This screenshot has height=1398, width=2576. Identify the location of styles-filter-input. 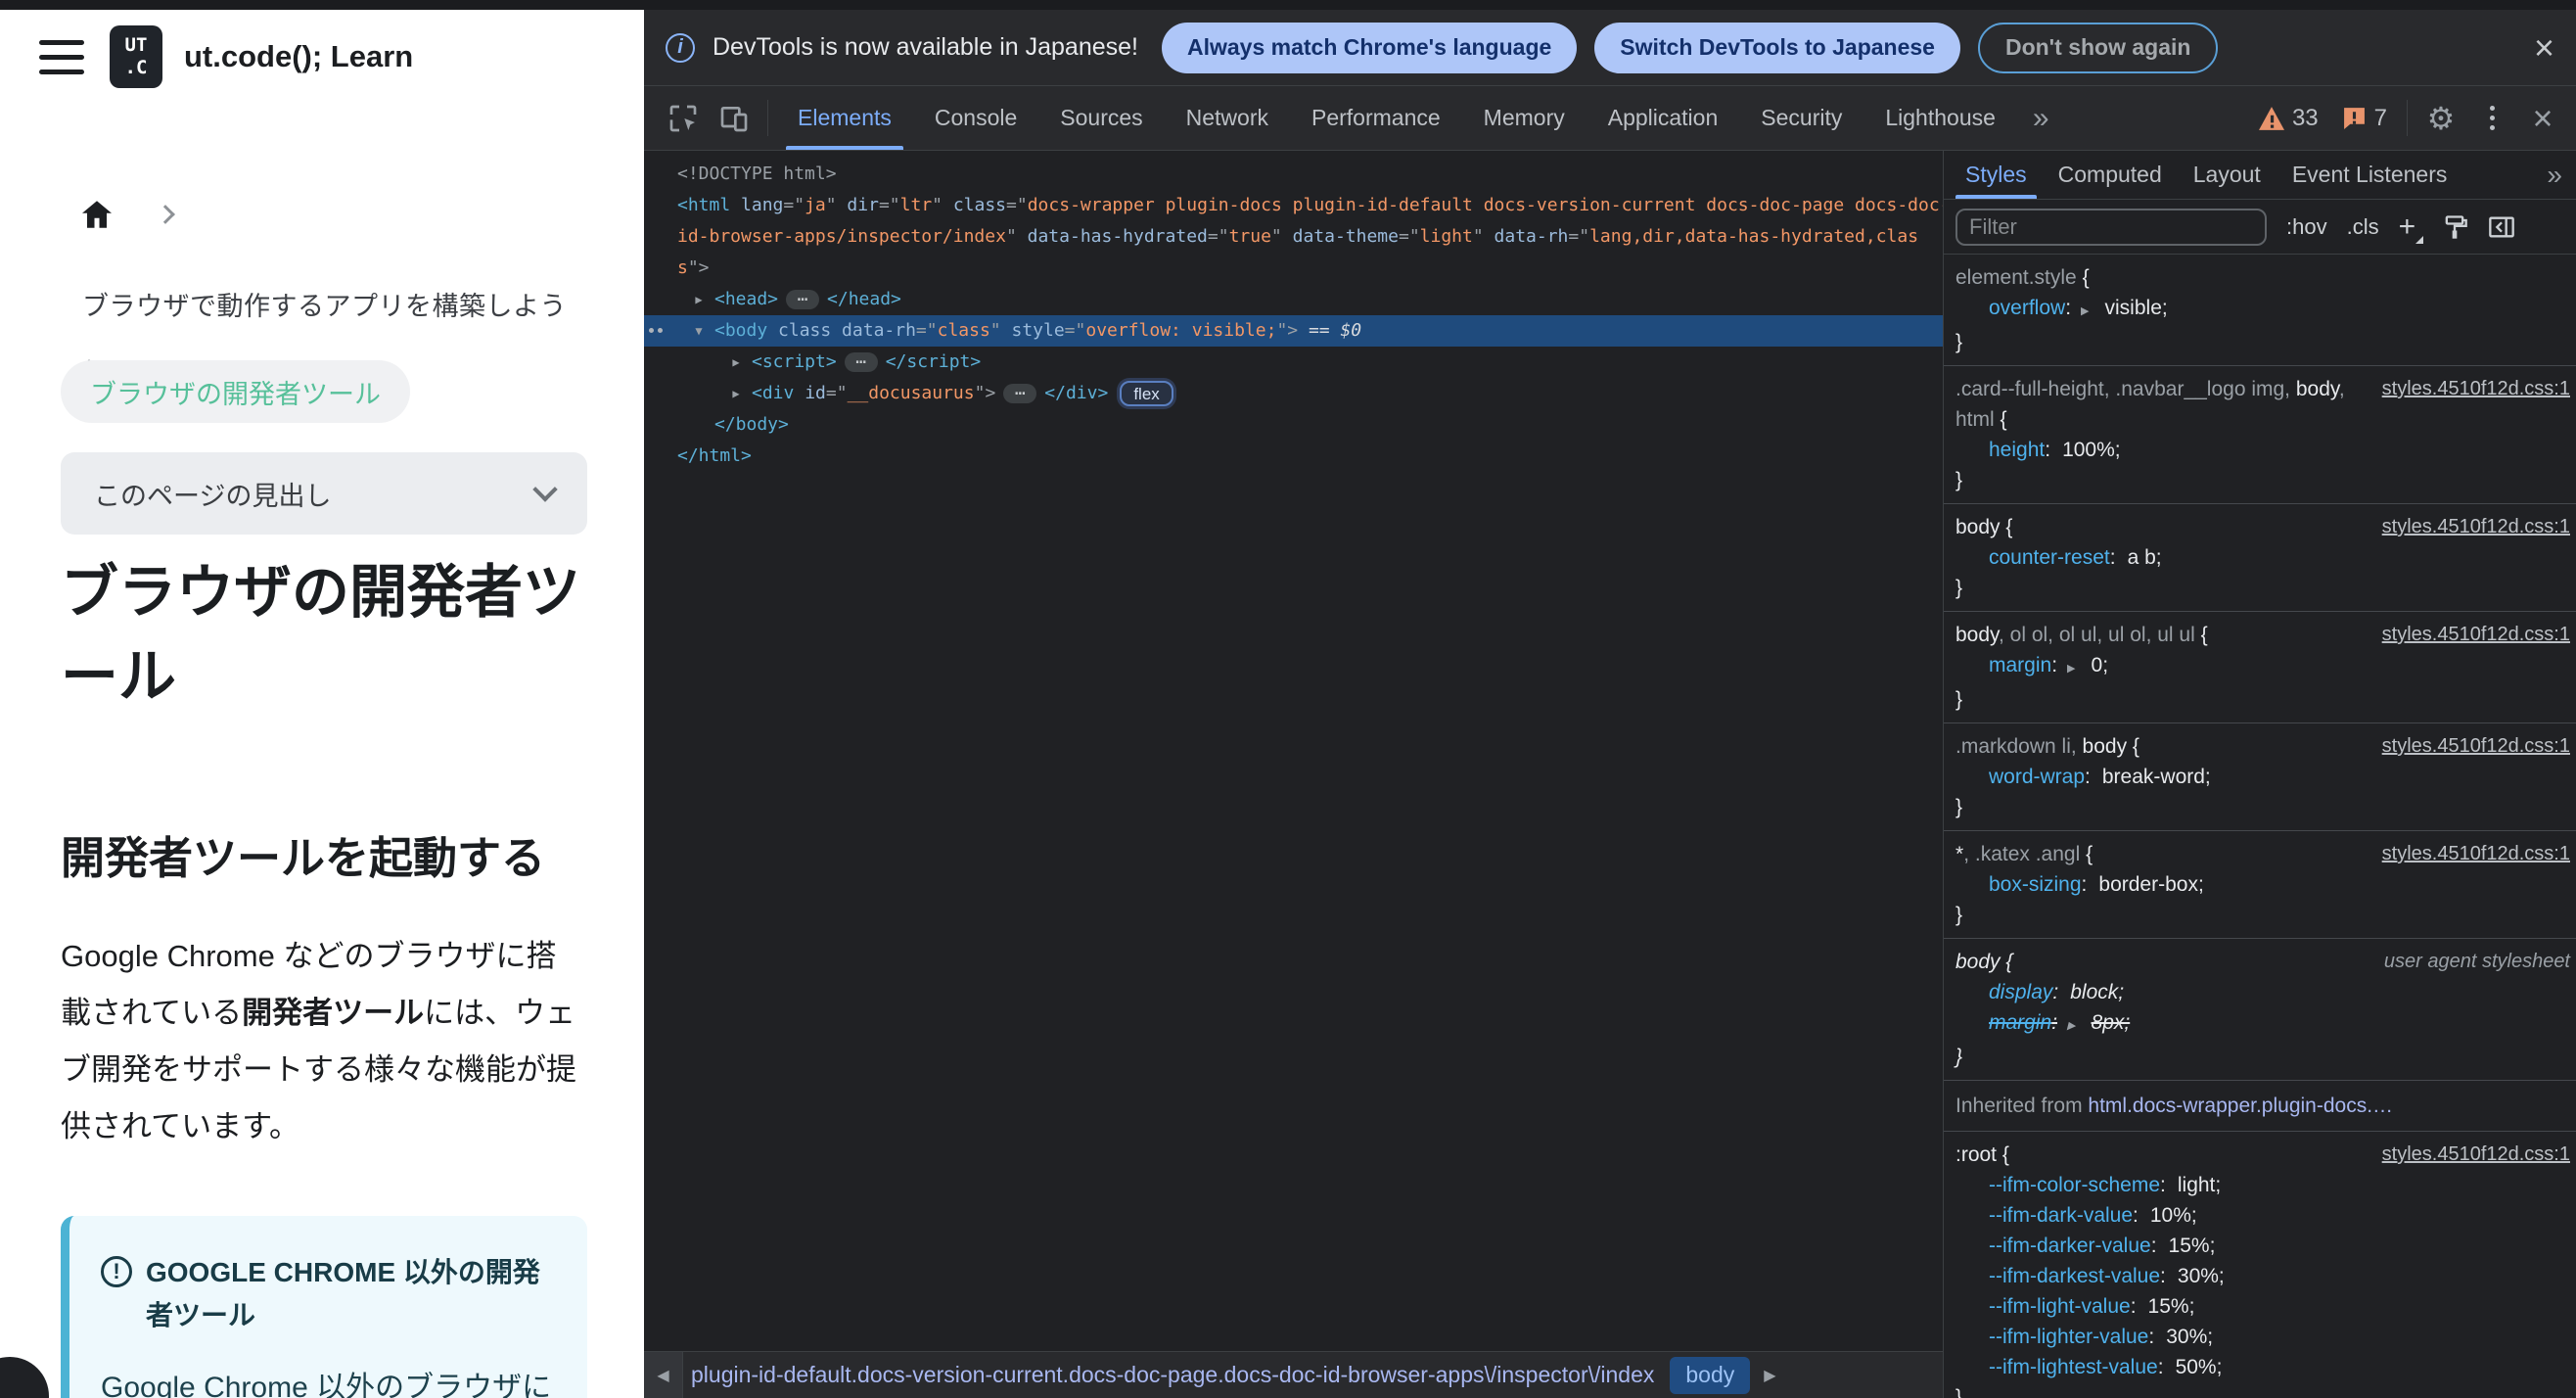
(2111, 227).